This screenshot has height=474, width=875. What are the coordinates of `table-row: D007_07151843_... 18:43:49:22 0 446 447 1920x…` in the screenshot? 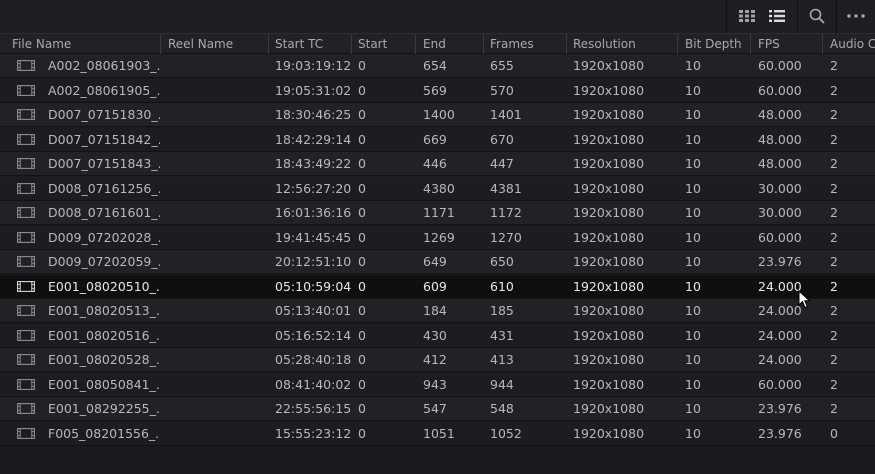 It's located at (437, 164).